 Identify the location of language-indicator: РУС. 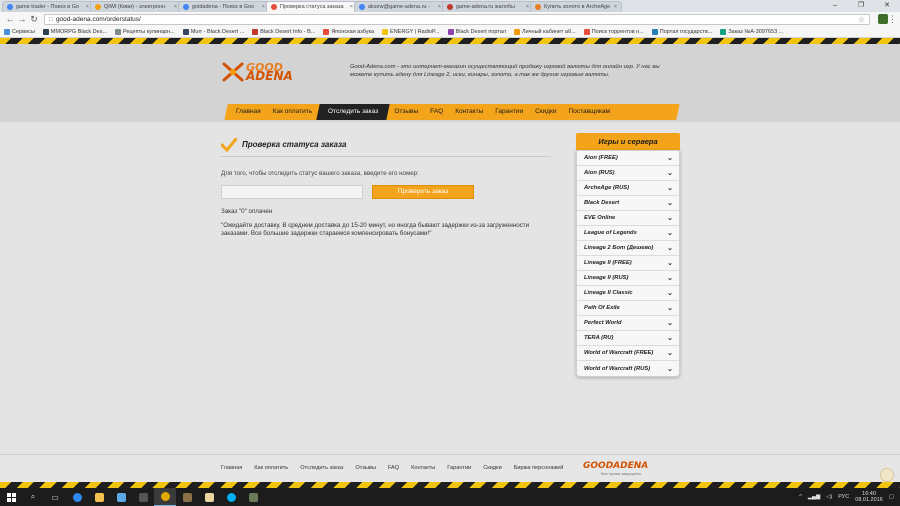
(843, 497).